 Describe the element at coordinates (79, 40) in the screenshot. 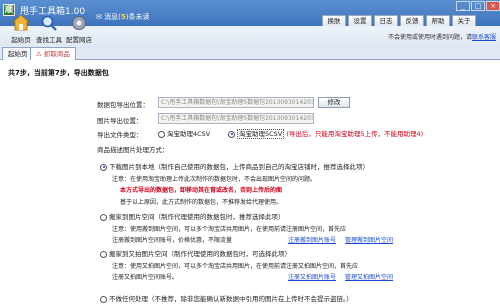

I see `config-tool-label: 配置网店` at that location.